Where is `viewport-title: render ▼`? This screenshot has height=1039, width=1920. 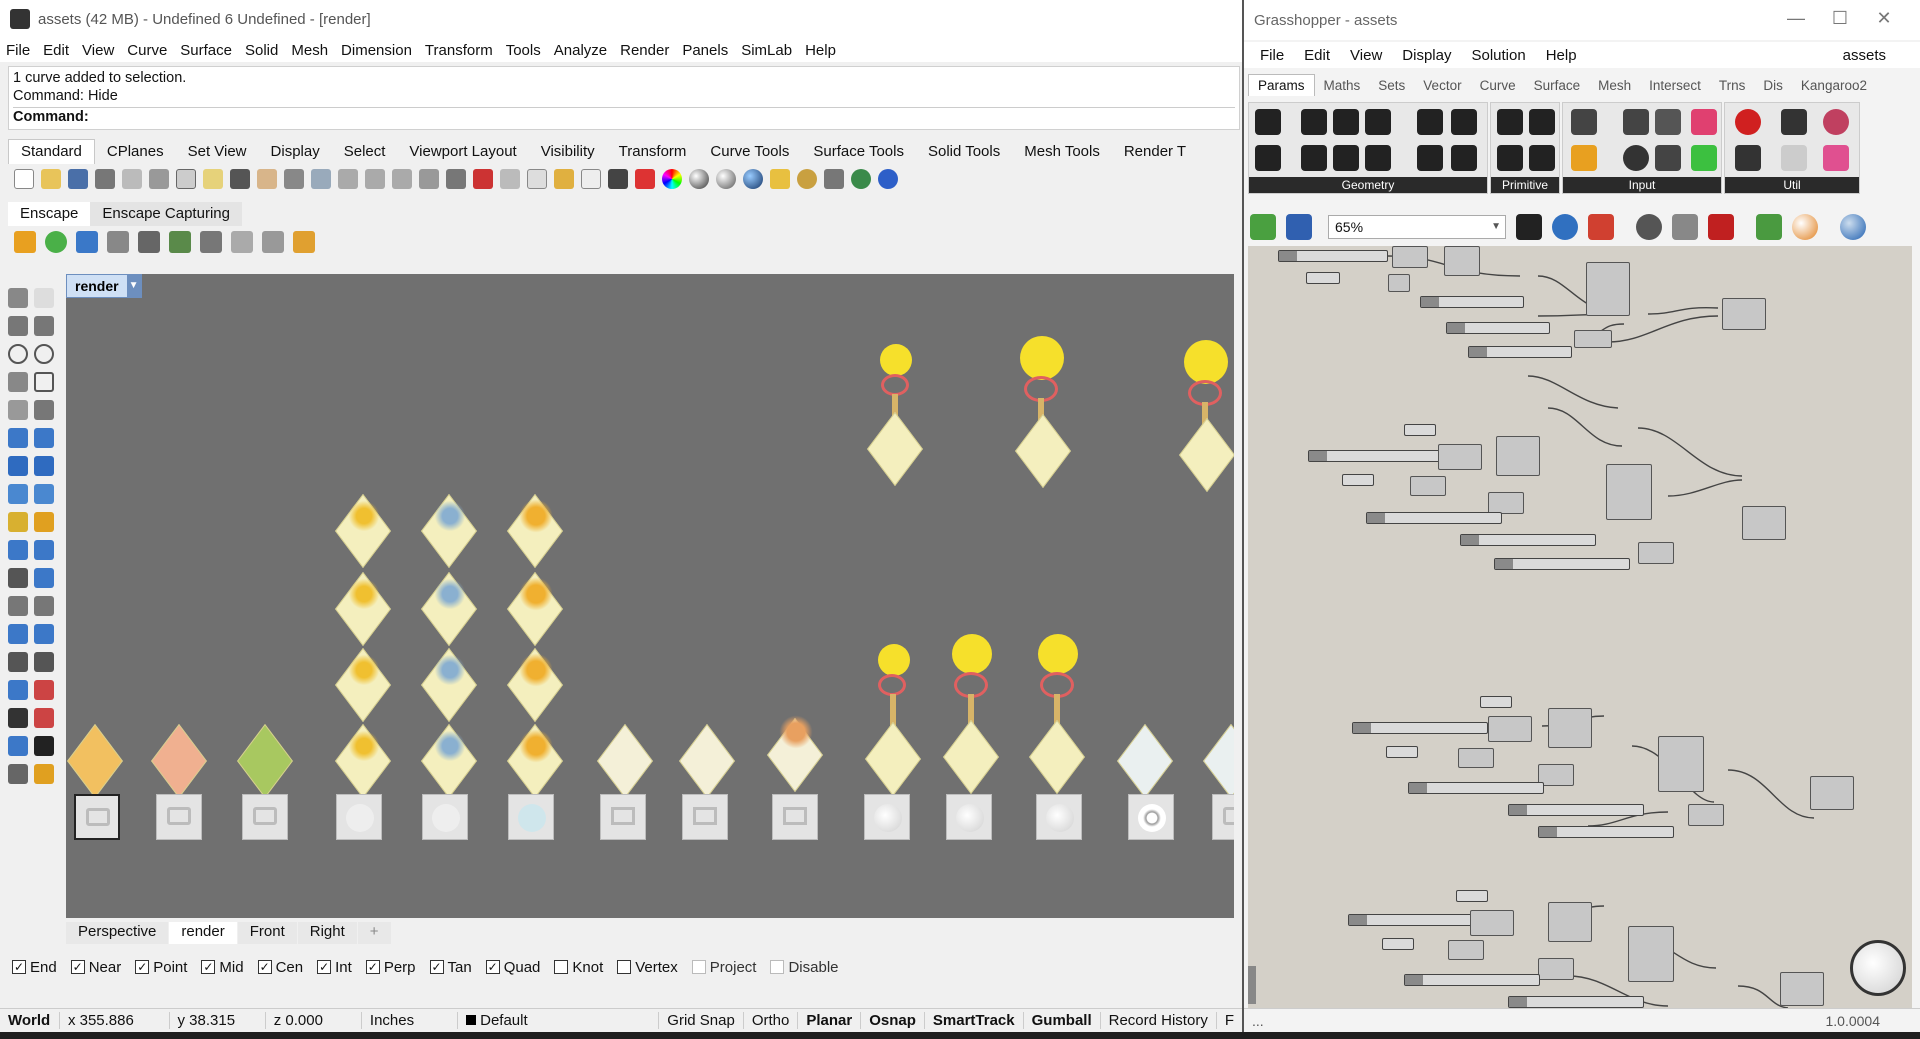 viewport-title: render ▼ is located at coordinates (104, 286).